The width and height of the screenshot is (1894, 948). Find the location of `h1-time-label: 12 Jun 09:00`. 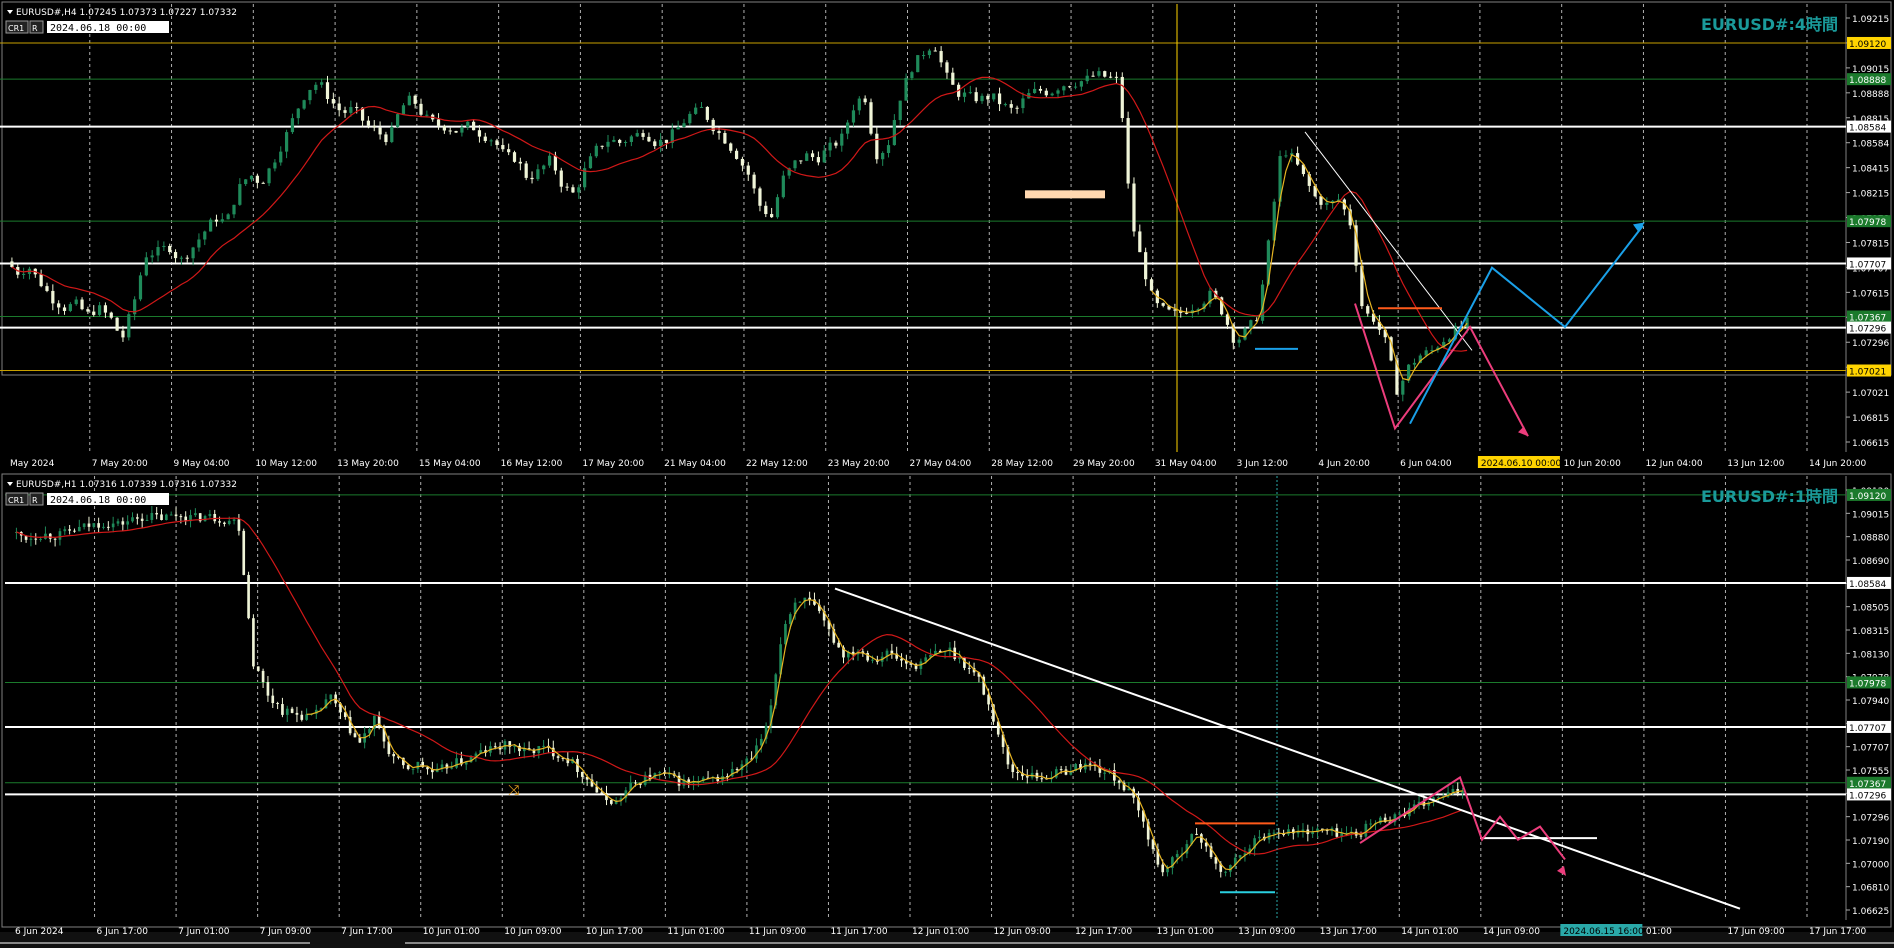

h1-time-label: 12 Jun 09:00 is located at coordinates (1022, 932).